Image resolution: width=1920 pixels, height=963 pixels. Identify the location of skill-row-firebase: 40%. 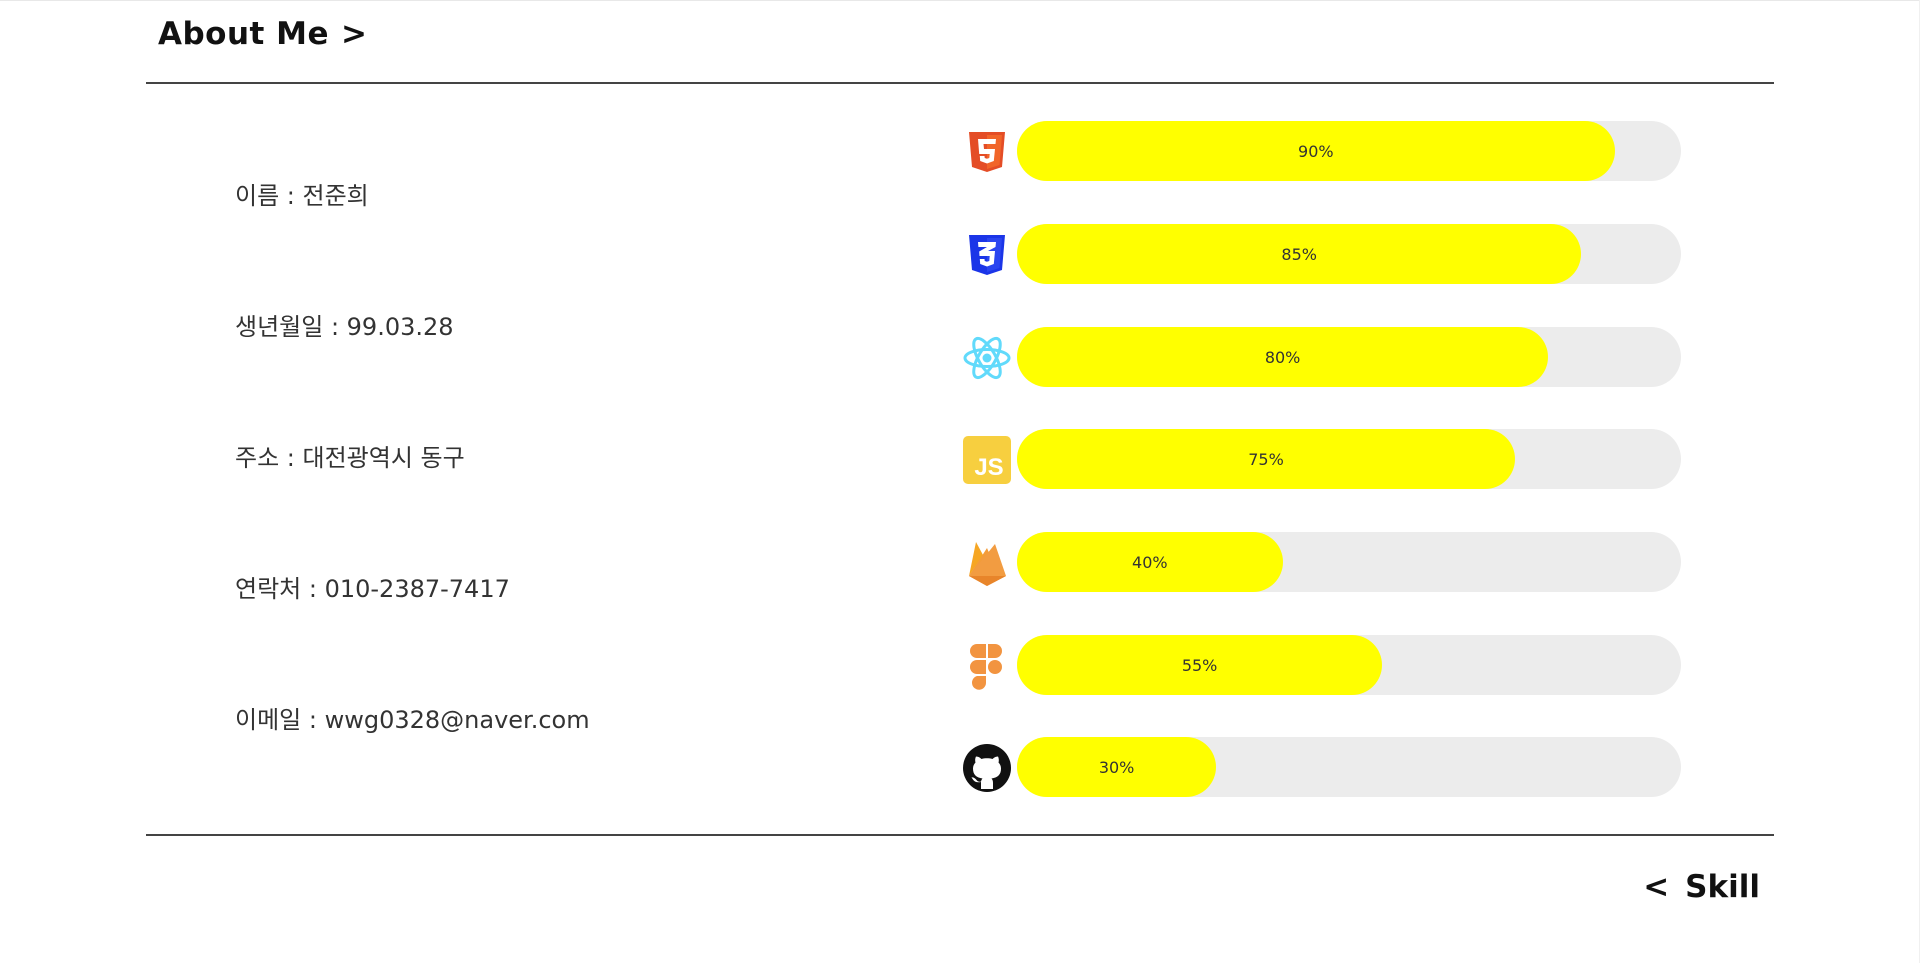
(1322, 562).